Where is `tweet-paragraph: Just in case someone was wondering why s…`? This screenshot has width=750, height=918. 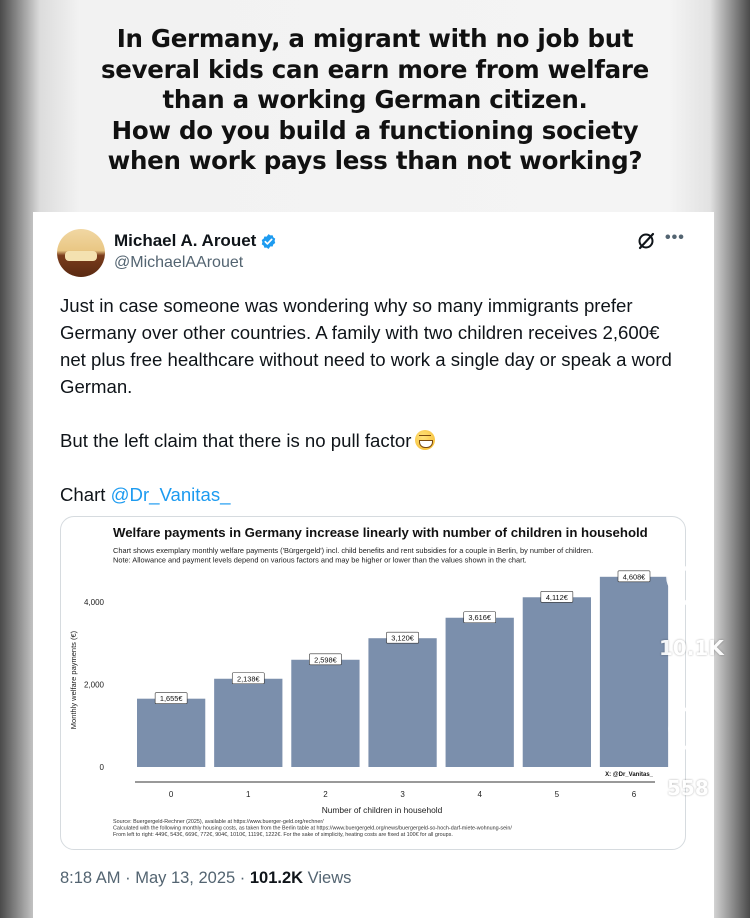 tweet-paragraph: Just in case someone was wondering why s… is located at coordinates (366, 346).